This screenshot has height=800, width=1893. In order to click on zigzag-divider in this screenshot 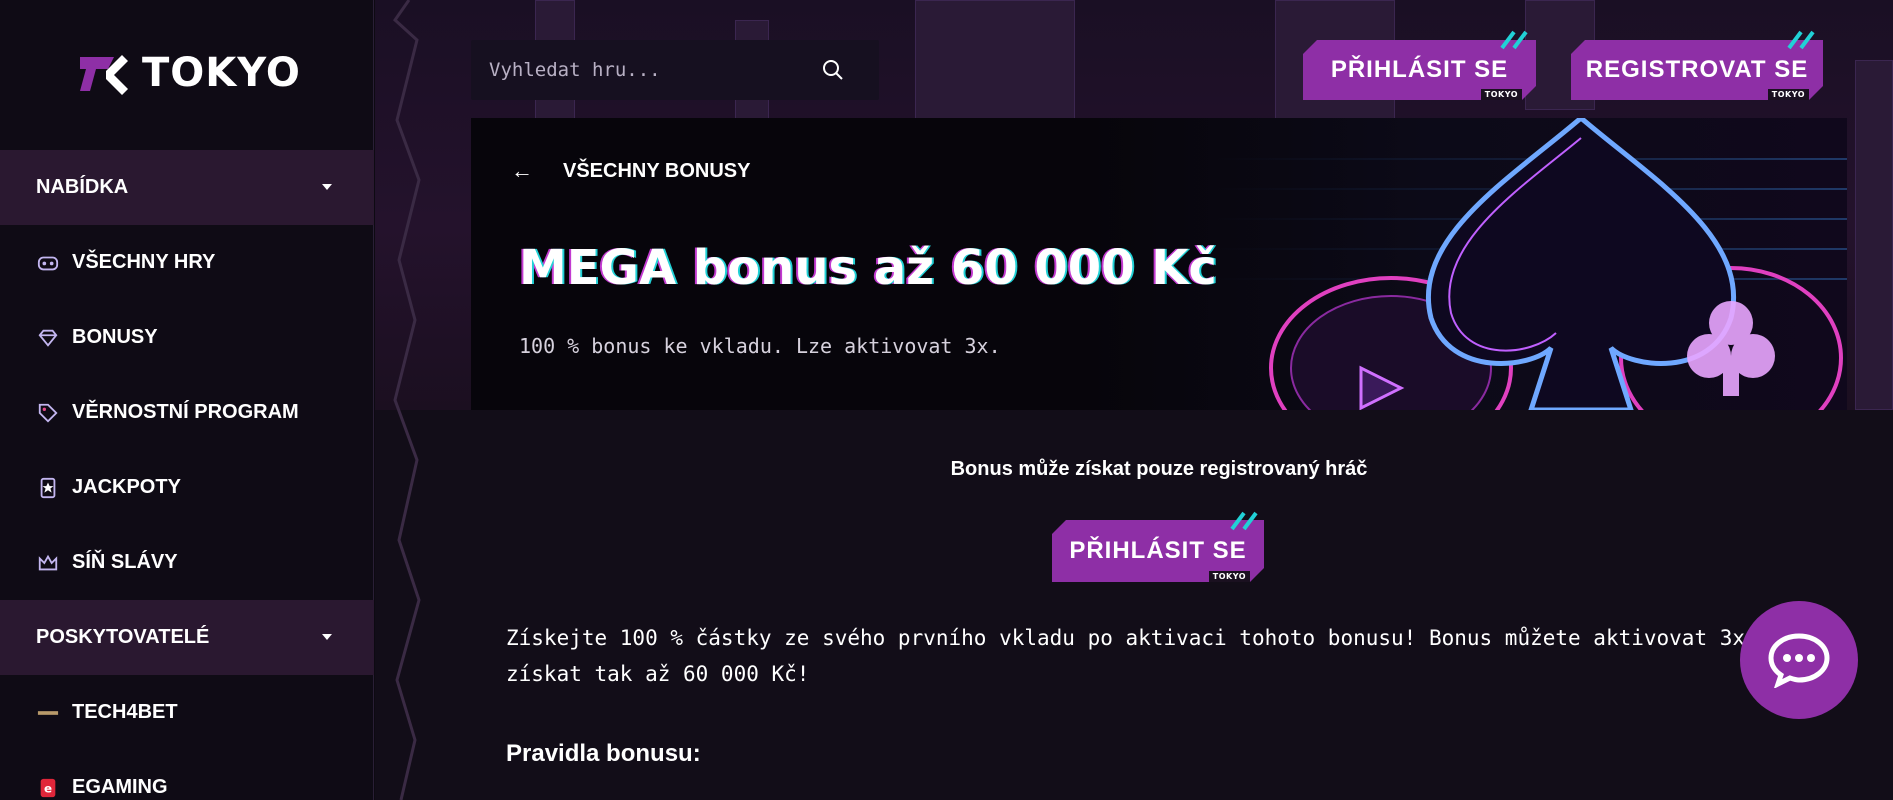, I will do `click(407, 400)`.